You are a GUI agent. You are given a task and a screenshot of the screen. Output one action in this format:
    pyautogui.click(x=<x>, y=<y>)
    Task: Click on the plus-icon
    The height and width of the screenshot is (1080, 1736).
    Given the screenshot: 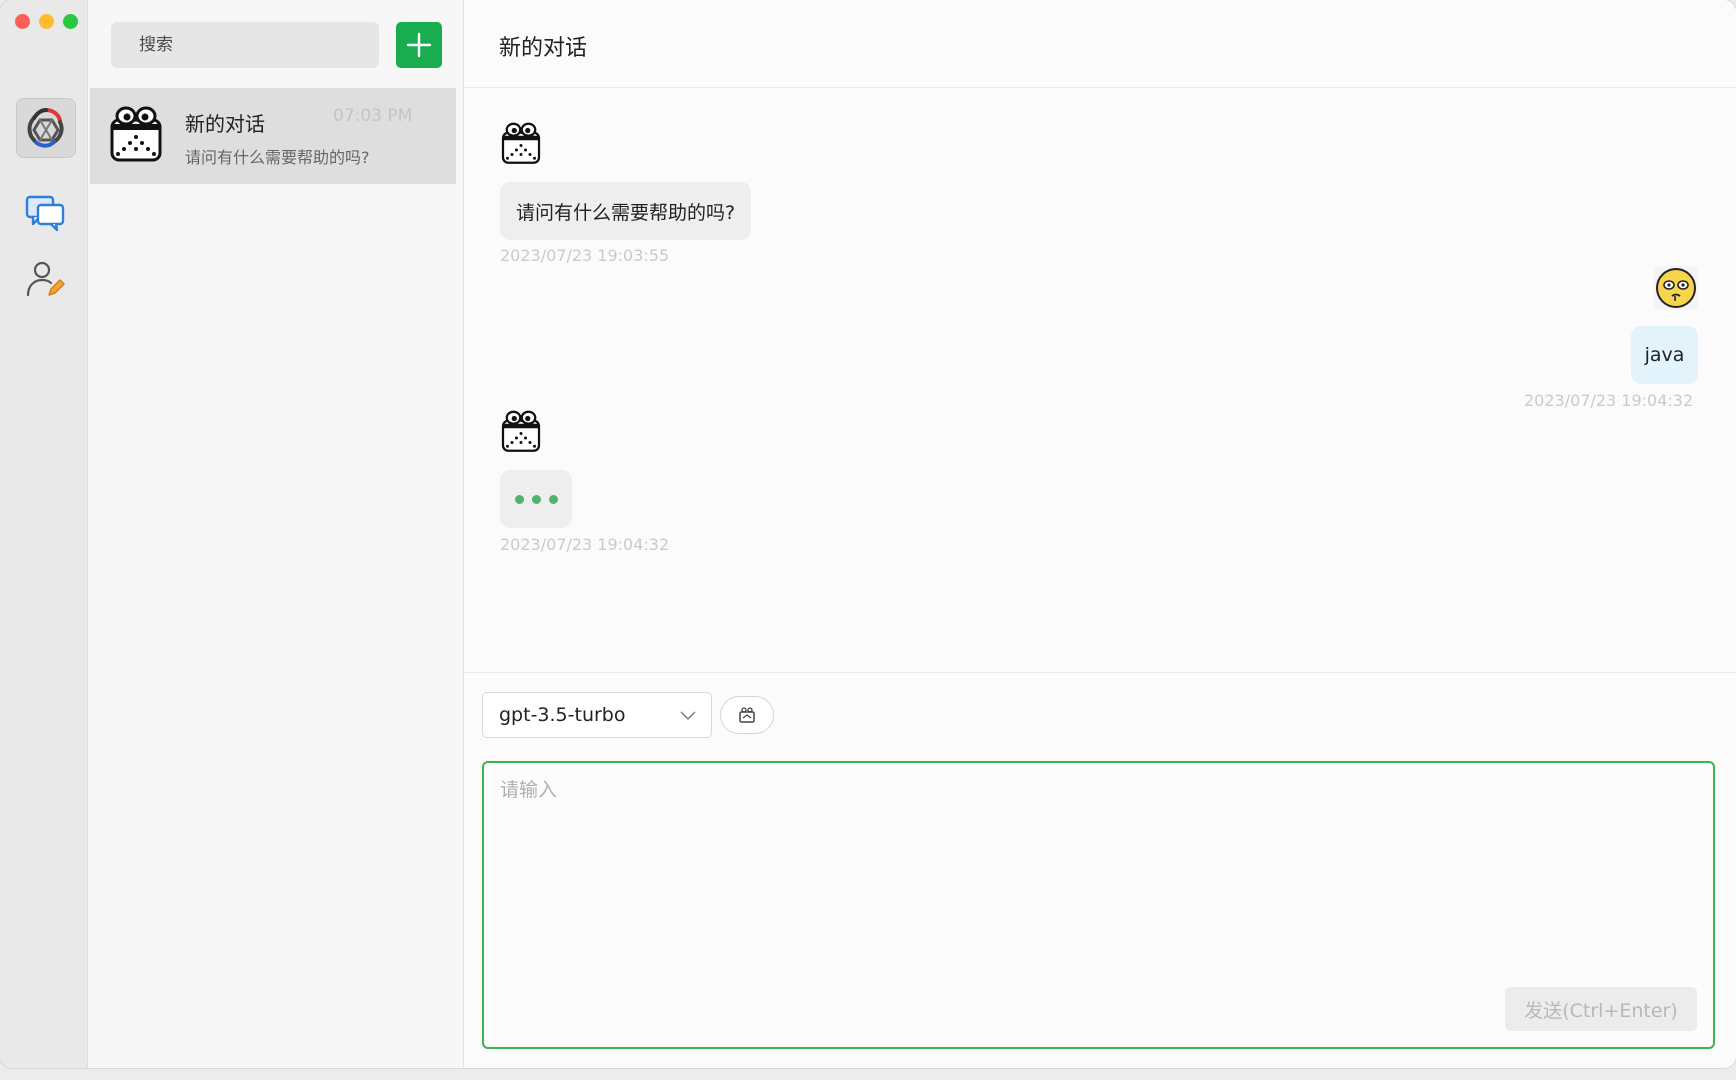 What is the action you would take?
    pyautogui.click(x=419, y=45)
    